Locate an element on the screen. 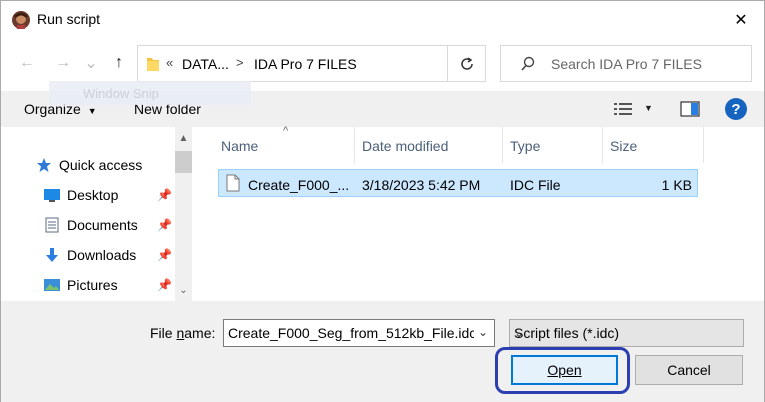  scroll-up-icon: ▲ is located at coordinates (183, 138).